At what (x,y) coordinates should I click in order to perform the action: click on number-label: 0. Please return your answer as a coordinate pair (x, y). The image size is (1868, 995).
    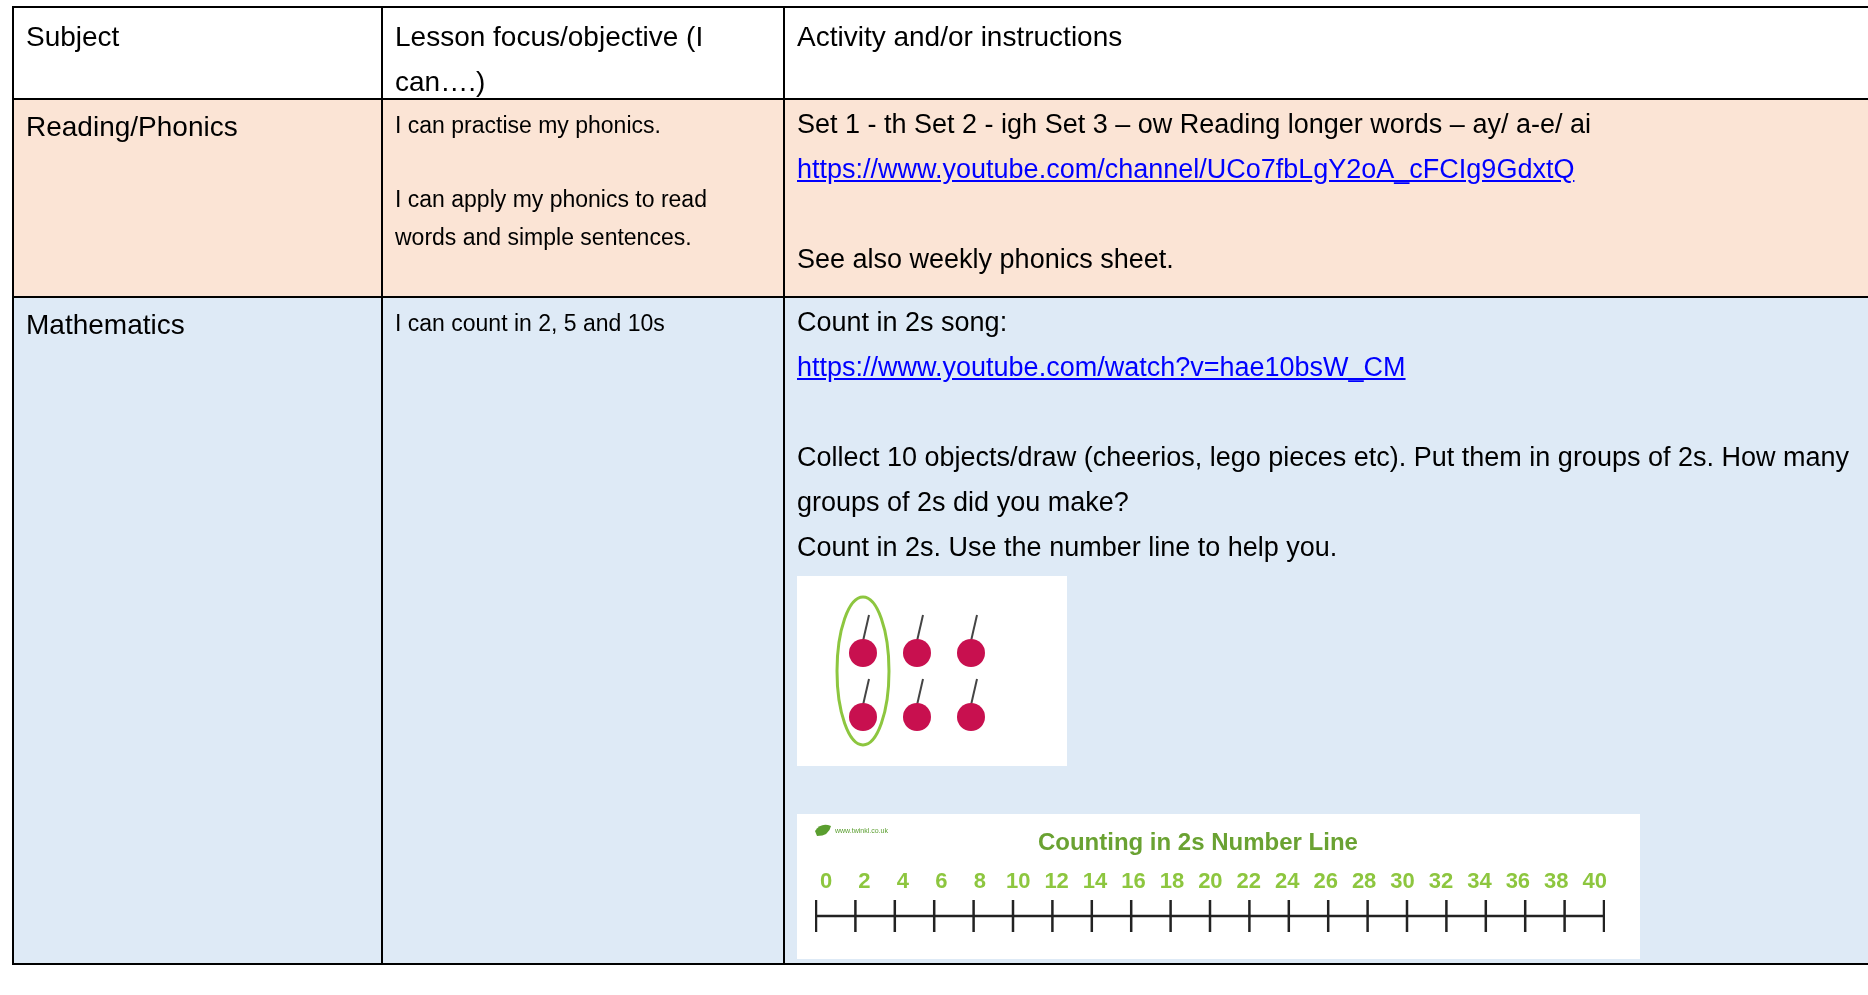
    Looking at the image, I should click on (826, 881).